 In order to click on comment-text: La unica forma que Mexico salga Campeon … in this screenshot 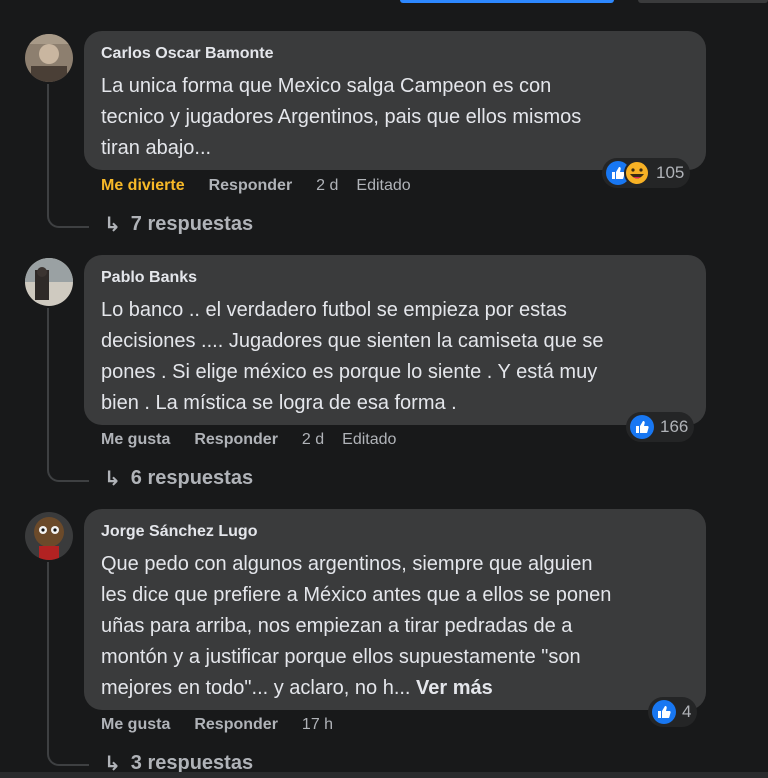, I will do `click(401, 117)`.